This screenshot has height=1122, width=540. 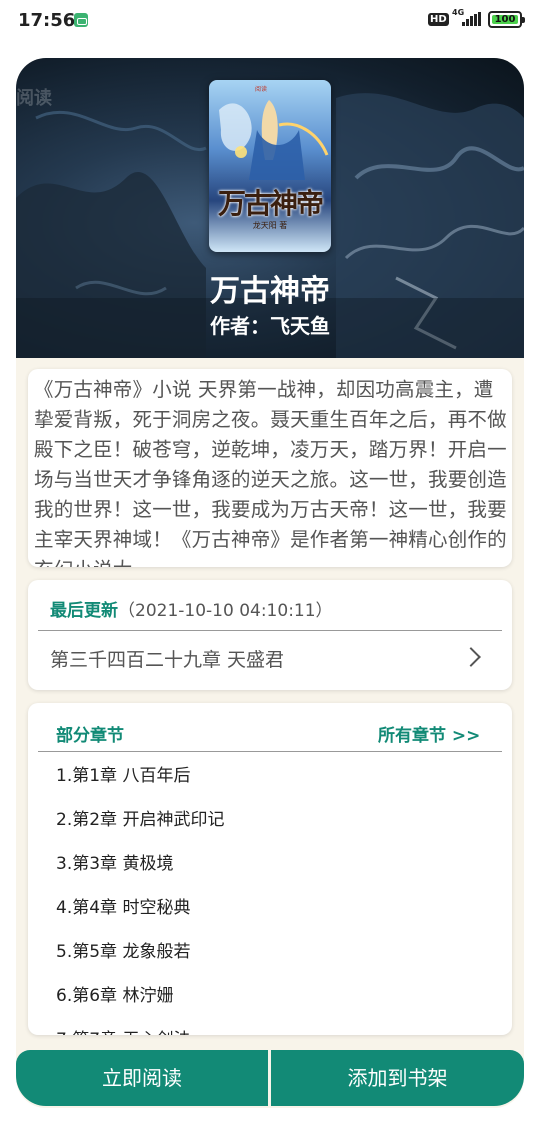 I want to click on chapter-item: 1.第1章 八百年后, so click(x=276, y=783).